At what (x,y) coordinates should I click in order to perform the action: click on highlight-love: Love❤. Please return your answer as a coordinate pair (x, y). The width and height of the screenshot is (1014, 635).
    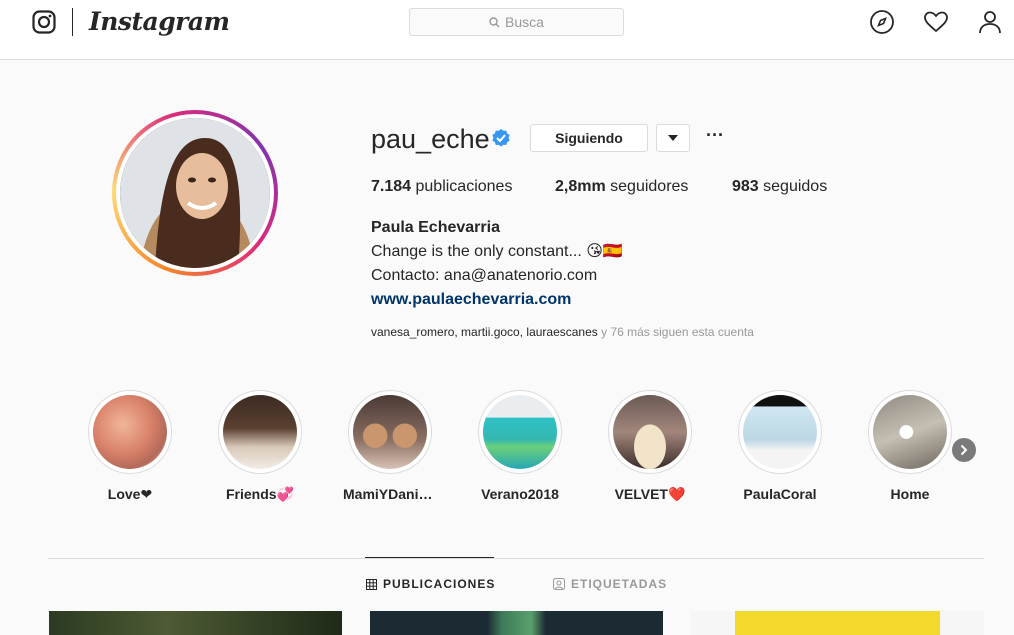
    Looking at the image, I should click on (130, 446).